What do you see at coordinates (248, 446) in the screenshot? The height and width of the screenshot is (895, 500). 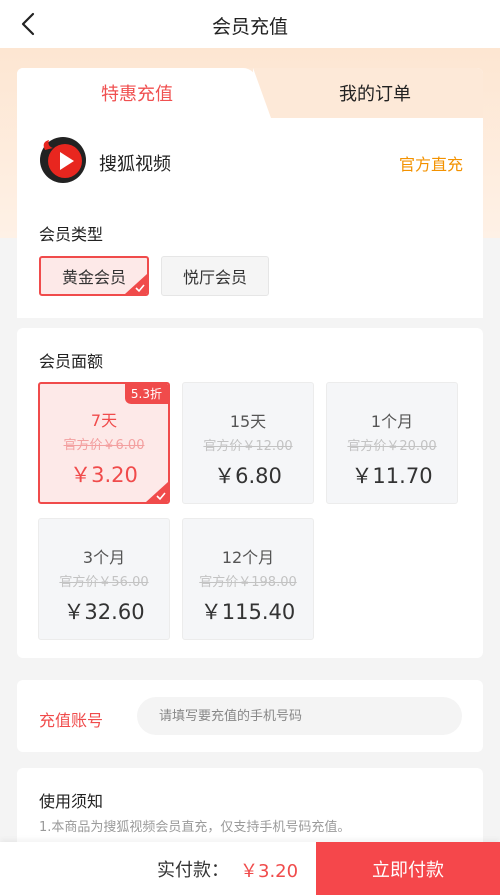 I see `plan-original-price: 官方价￥12.00` at bounding box center [248, 446].